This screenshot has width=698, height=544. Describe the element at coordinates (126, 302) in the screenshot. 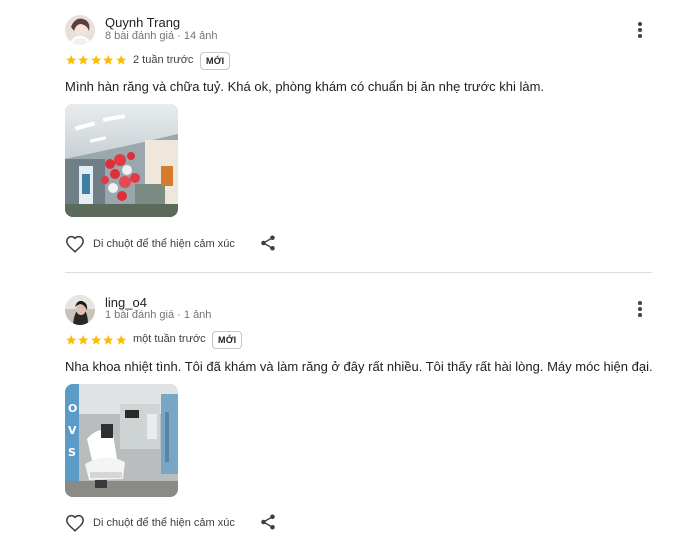

I see `reviewer-name: ling_o4` at that location.